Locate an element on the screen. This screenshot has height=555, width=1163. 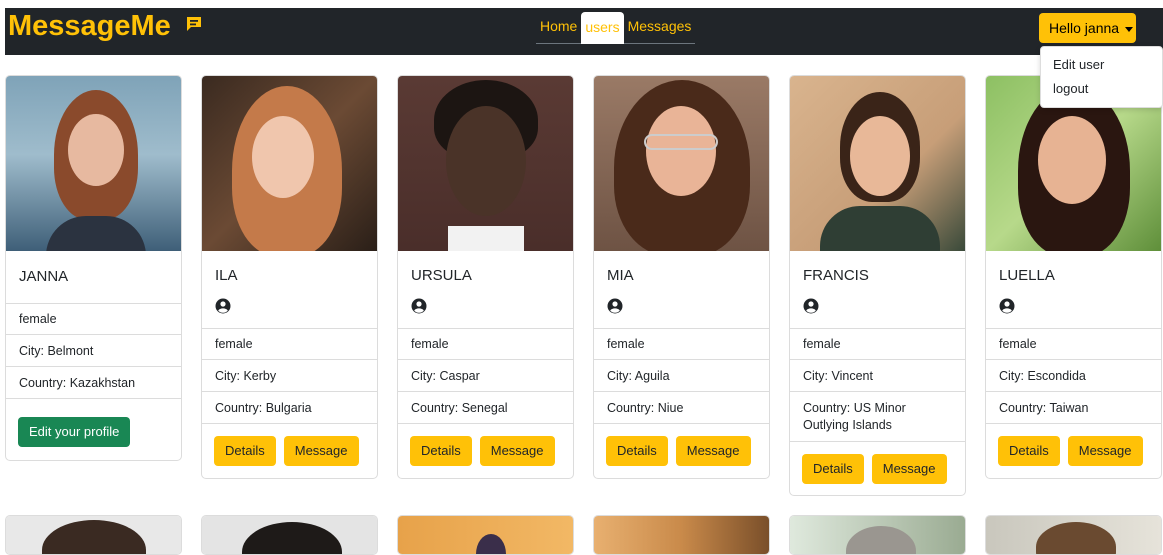
nav-links: Home users Messages is located at coordinates (616, 28).